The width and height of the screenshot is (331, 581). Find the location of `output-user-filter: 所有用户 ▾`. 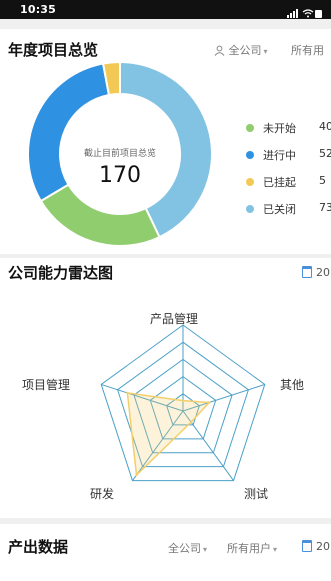

output-user-filter: 所有用户 ▾ is located at coordinates (252, 548).